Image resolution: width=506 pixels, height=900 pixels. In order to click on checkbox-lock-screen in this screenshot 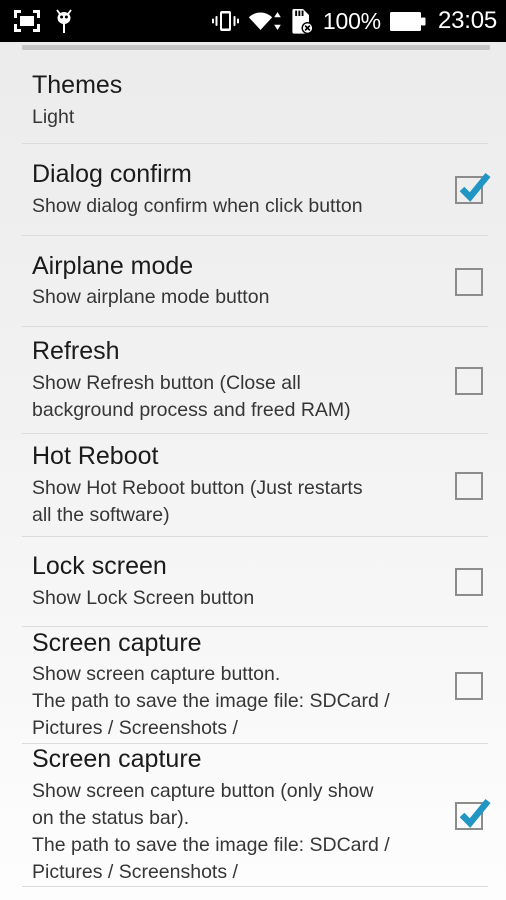, I will do `click(469, 582)`.